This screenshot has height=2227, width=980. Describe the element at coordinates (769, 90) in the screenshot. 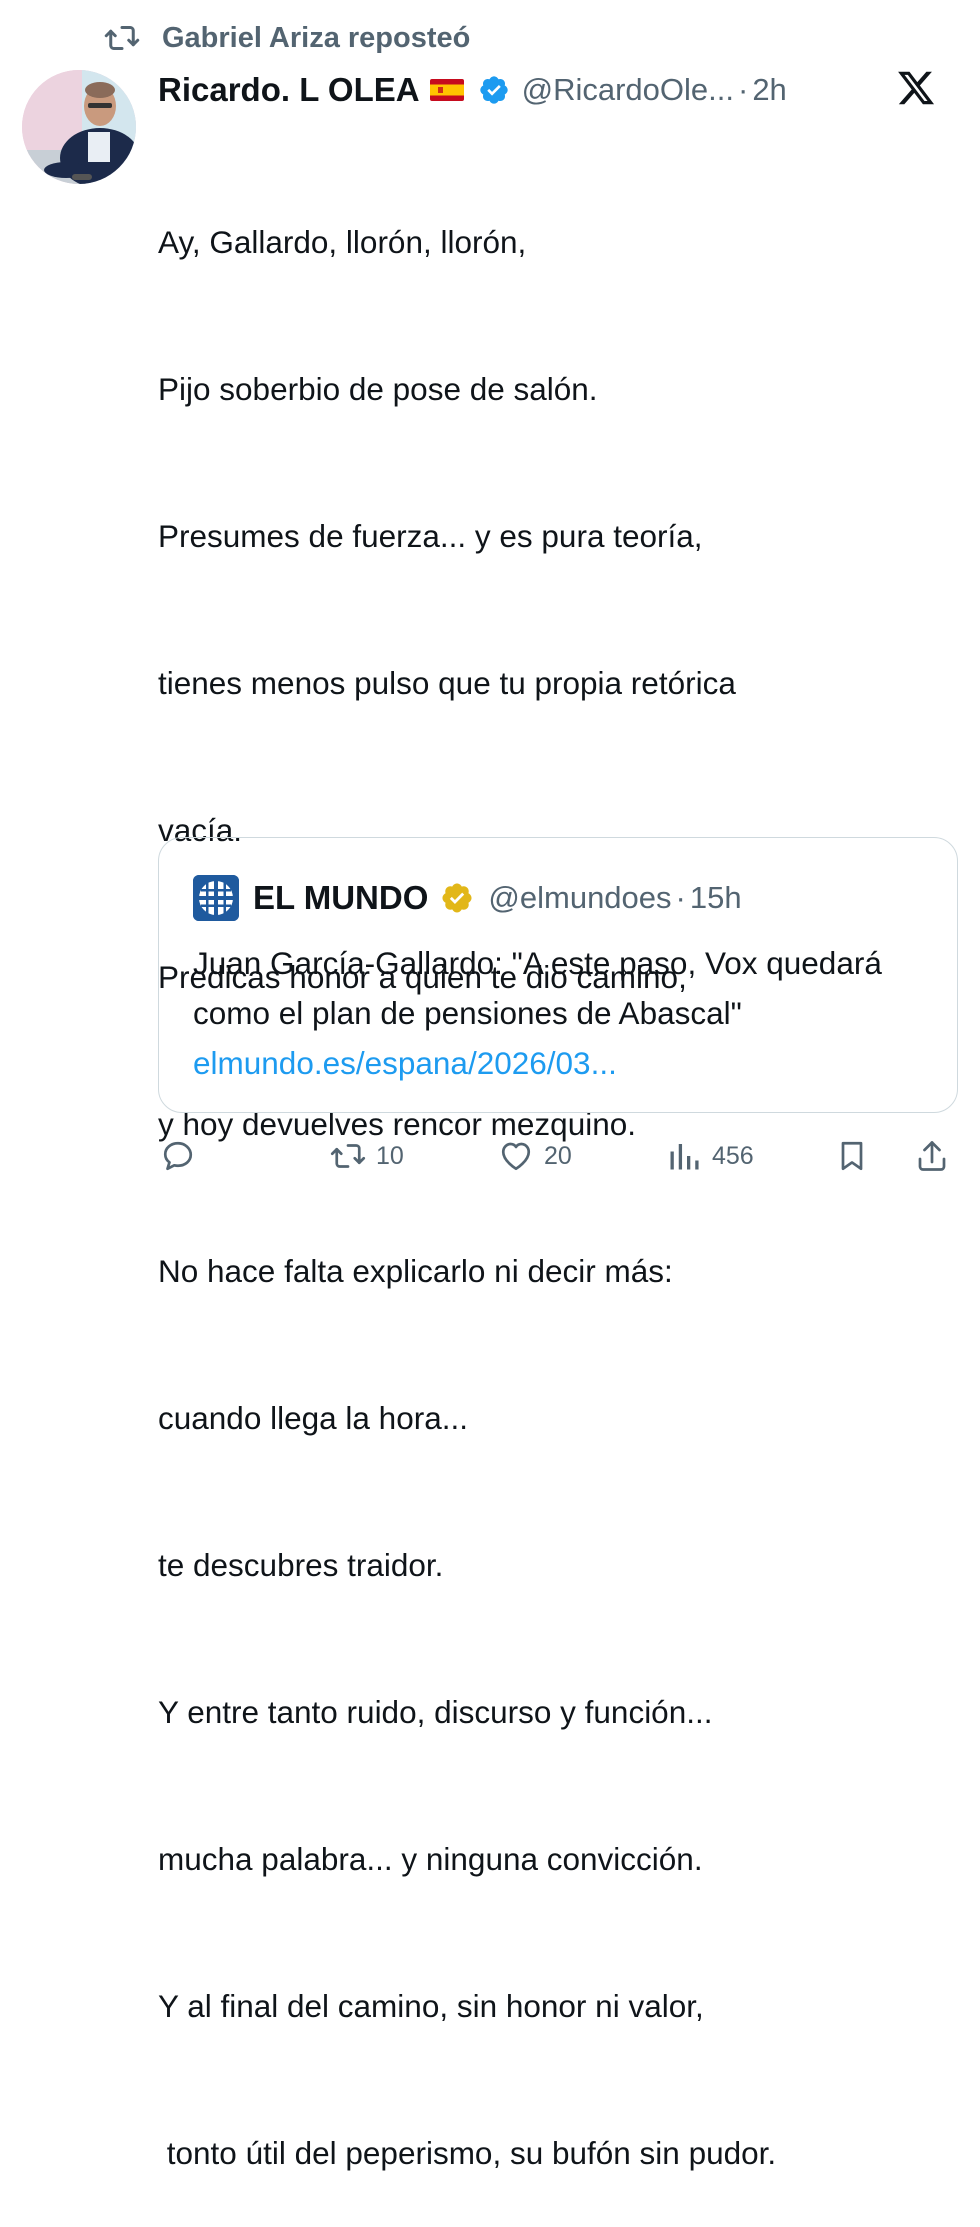

I see `tweet-time: 2h` at that location.